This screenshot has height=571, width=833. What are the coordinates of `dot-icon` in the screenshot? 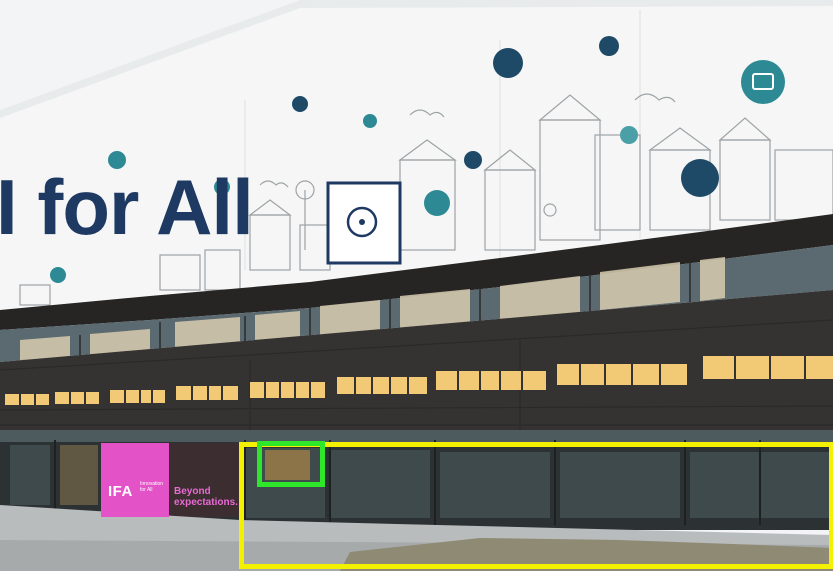 It's located at (300, 104).